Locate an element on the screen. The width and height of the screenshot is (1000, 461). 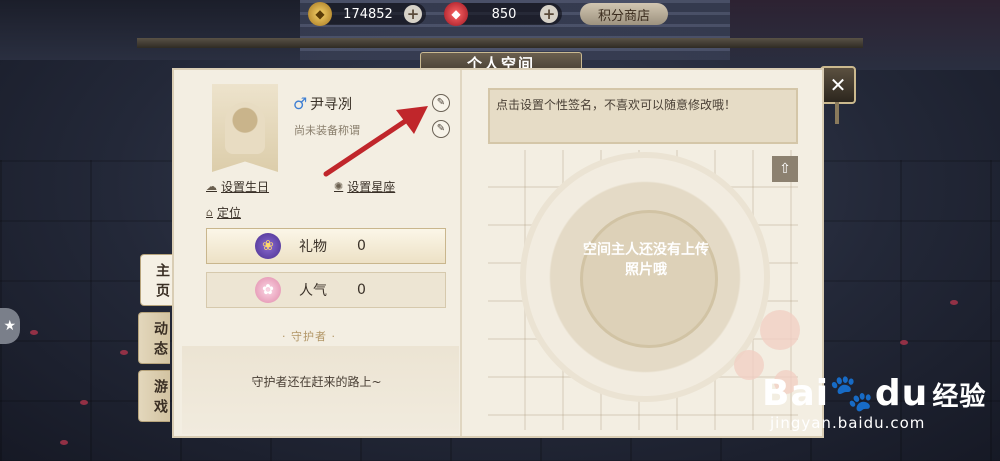
resource-bar: ◆ 174852 + ◆ 850 + 积分商店 is located at coordinates (488, 14).